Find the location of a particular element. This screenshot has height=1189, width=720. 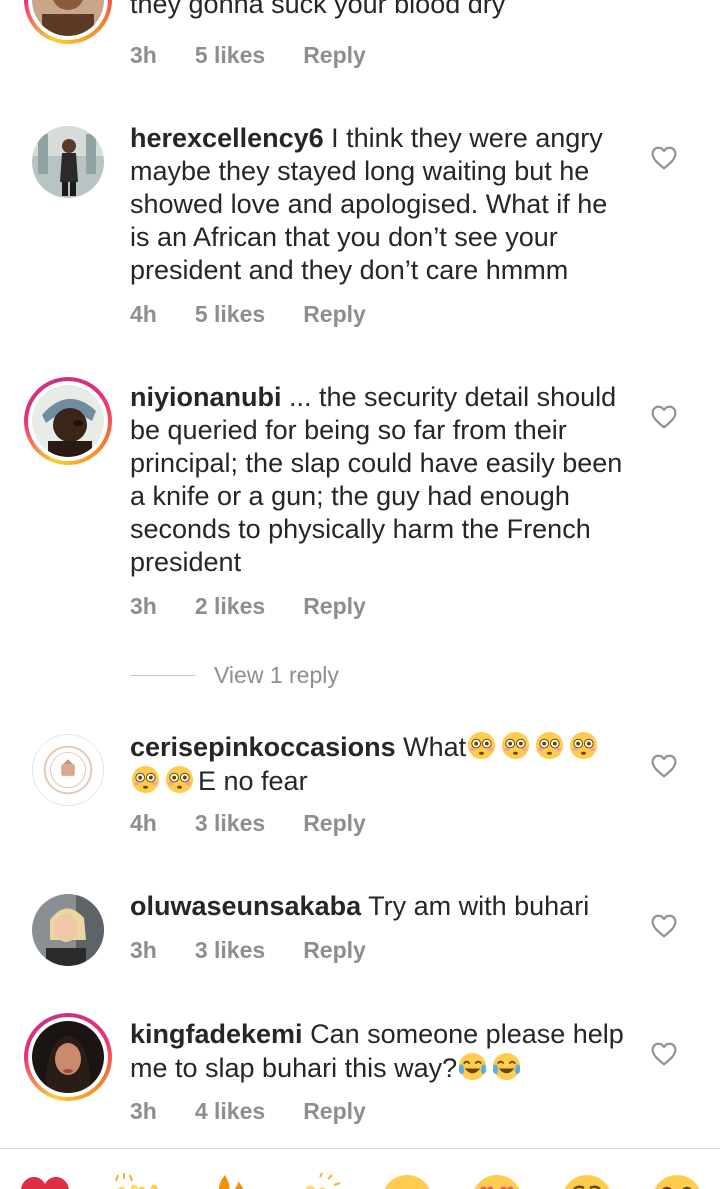

comment-meta: 3h 5 likes Reply is located at coordinates (248, 55).